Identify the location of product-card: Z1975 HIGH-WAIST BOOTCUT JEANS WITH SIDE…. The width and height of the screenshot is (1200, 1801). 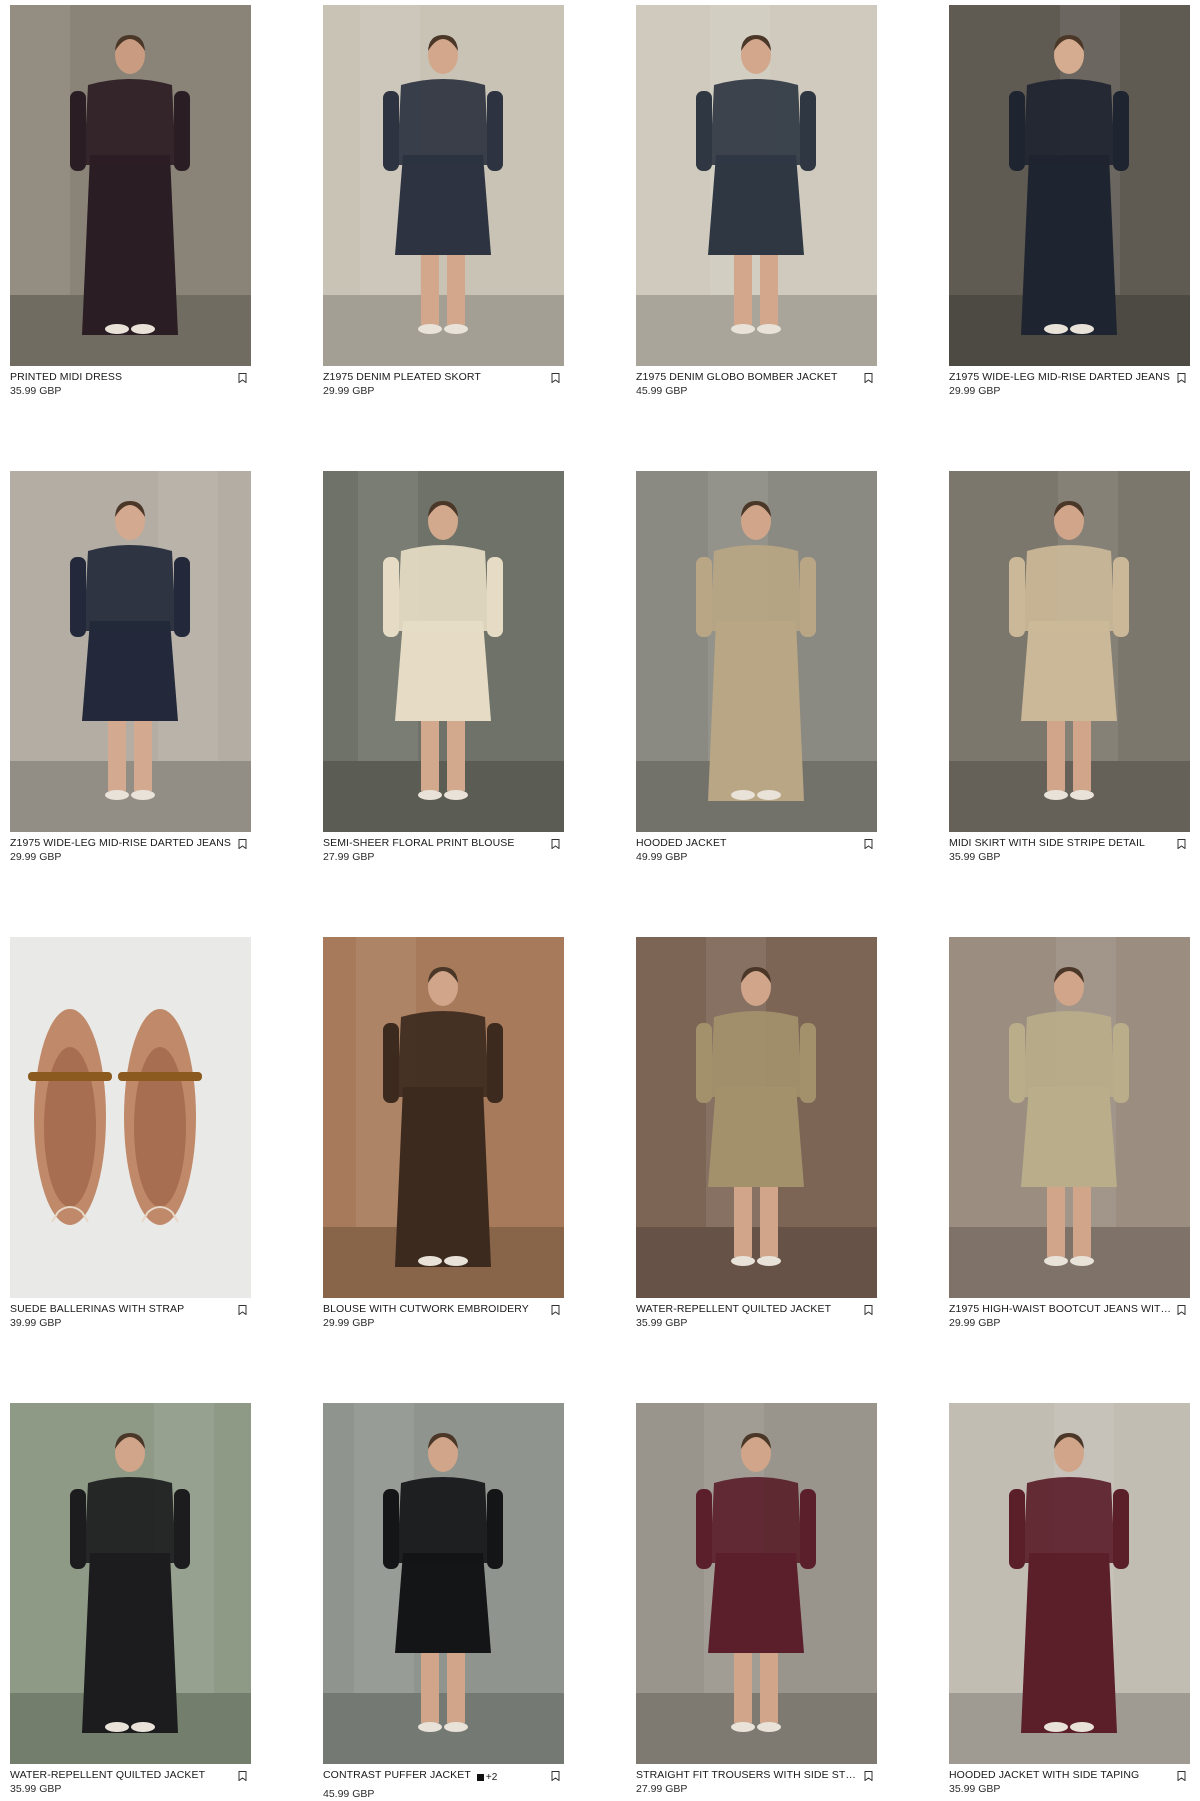
(1069, 1135).